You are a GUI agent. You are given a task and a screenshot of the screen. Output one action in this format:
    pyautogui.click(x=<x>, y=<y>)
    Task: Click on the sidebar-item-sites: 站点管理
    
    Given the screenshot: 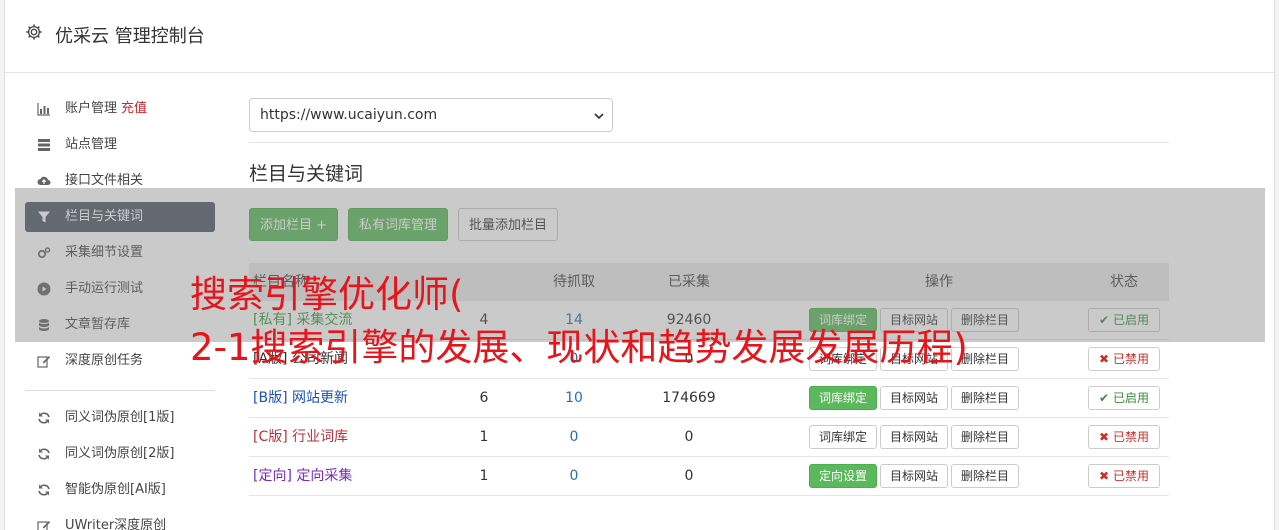 What is the action you would take?
    pyautogui.click(x=120, y=145)
    